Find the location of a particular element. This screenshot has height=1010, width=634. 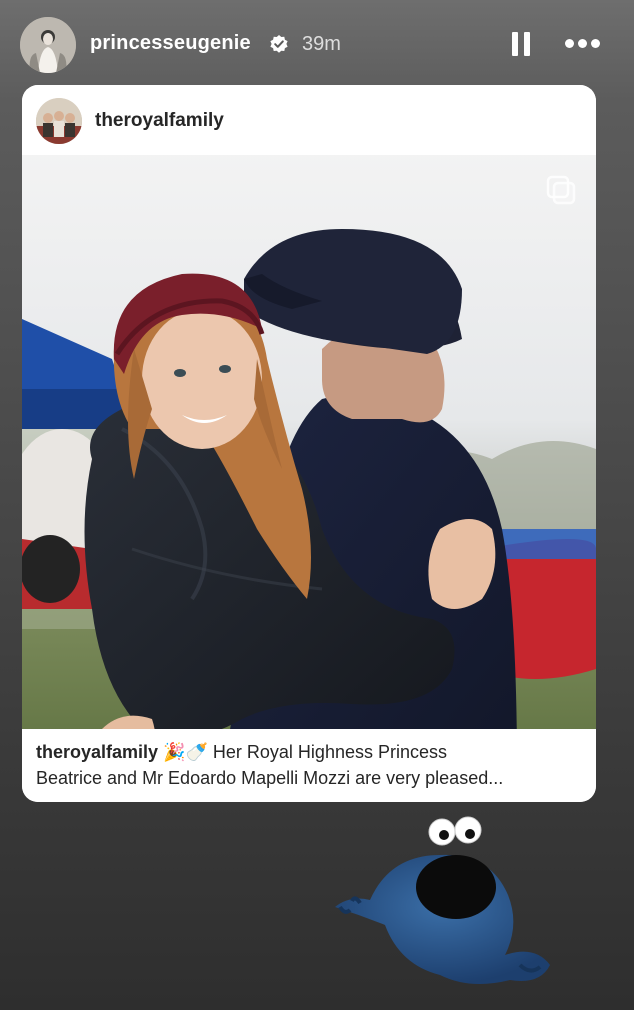

caption-username: theroyalfamily is located at coordinates (97, 752).